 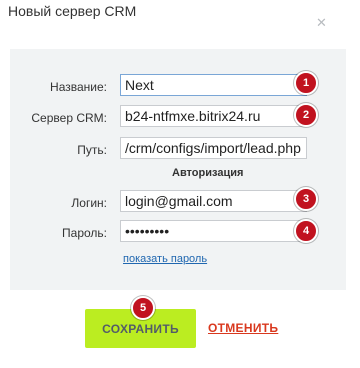 What do you see at coordinates (213, 231) in the screenshot?
I see `password-input` at bounding box center [213, 231].